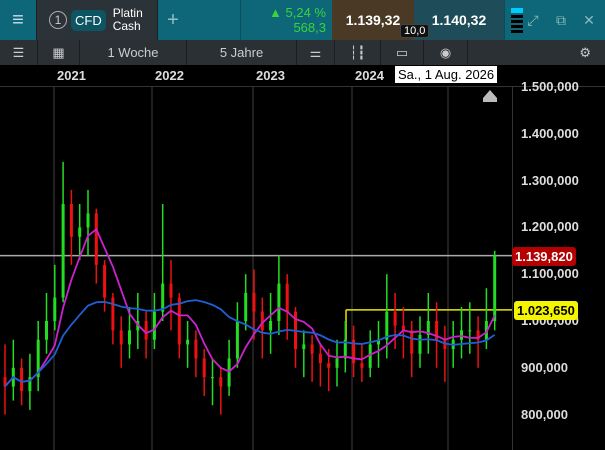  Describe the element at coordinates (533, 20) in the screenshot. I see `expand-icon: ⤢` at that location.